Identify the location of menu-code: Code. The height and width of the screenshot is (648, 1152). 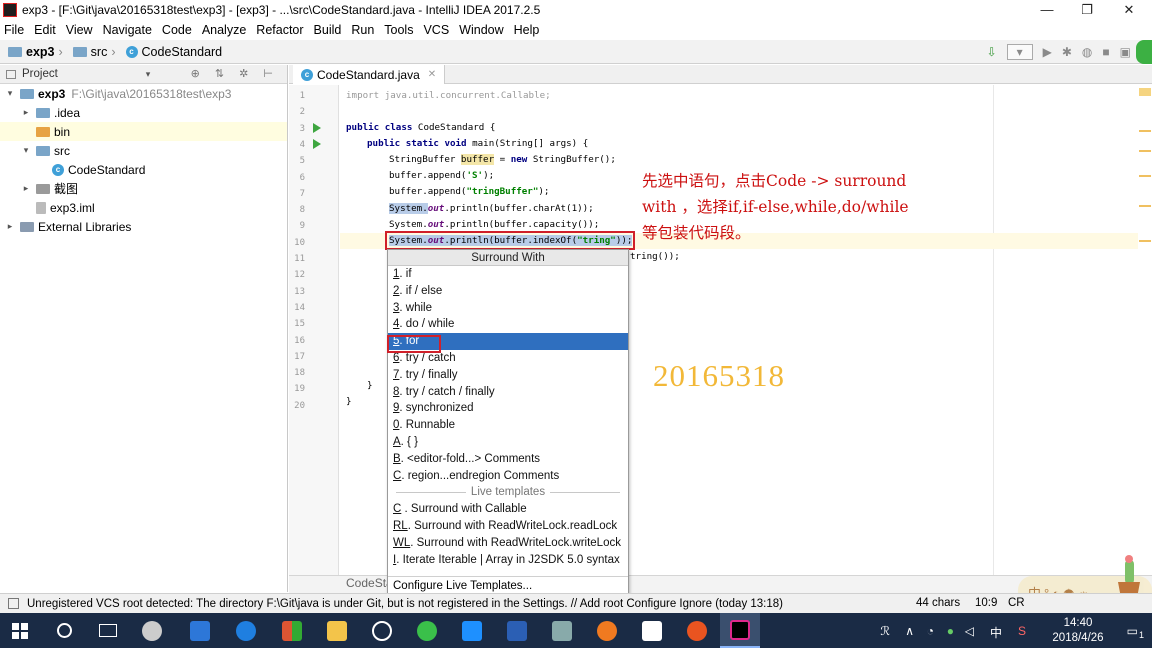
(177, 30).